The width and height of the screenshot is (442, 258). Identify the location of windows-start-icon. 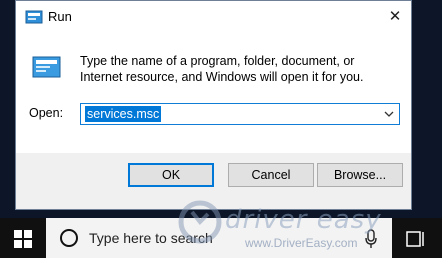
(23, 239).